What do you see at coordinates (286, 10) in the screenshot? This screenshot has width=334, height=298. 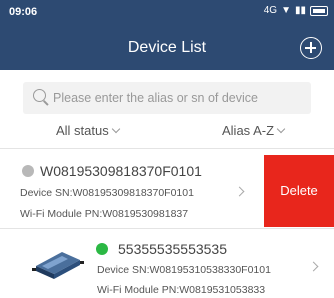 I see `wifi-icon: ▼` at bounding box center [286, 10].